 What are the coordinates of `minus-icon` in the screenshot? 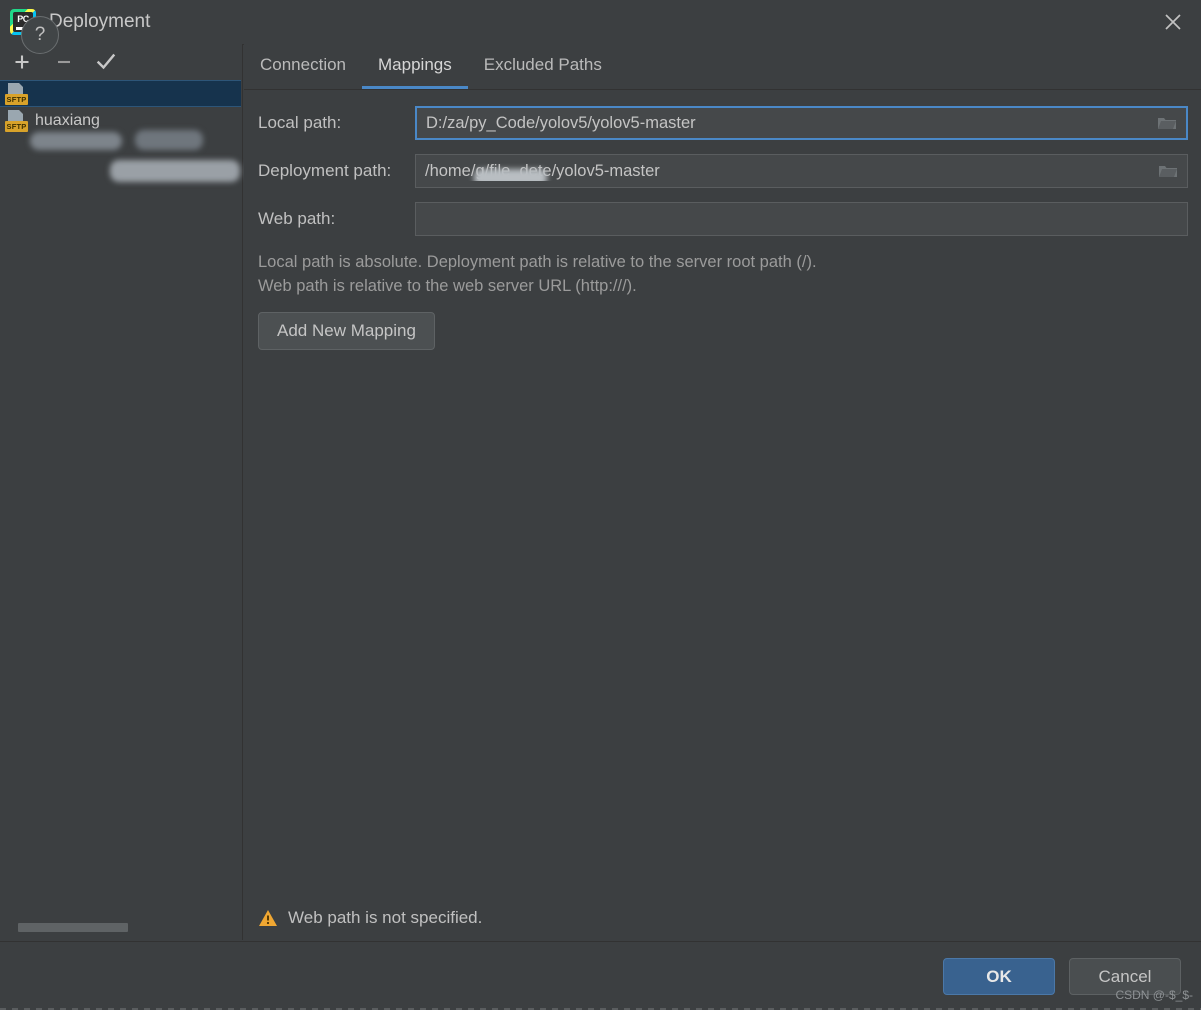 It's located at (64, 62).